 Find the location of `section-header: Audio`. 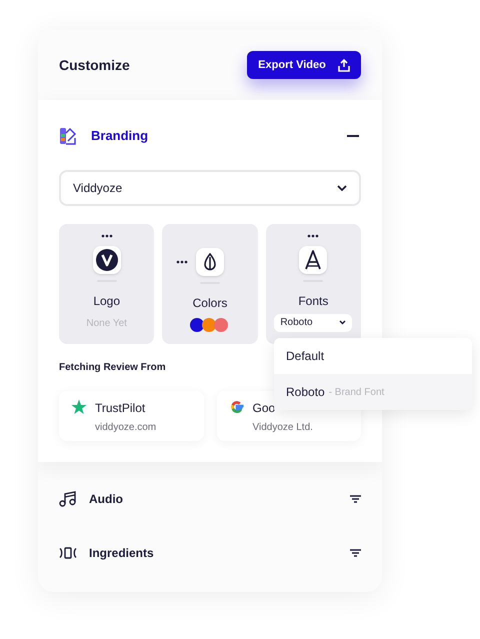

section-header: Audio is located at coordinates (210, 499).